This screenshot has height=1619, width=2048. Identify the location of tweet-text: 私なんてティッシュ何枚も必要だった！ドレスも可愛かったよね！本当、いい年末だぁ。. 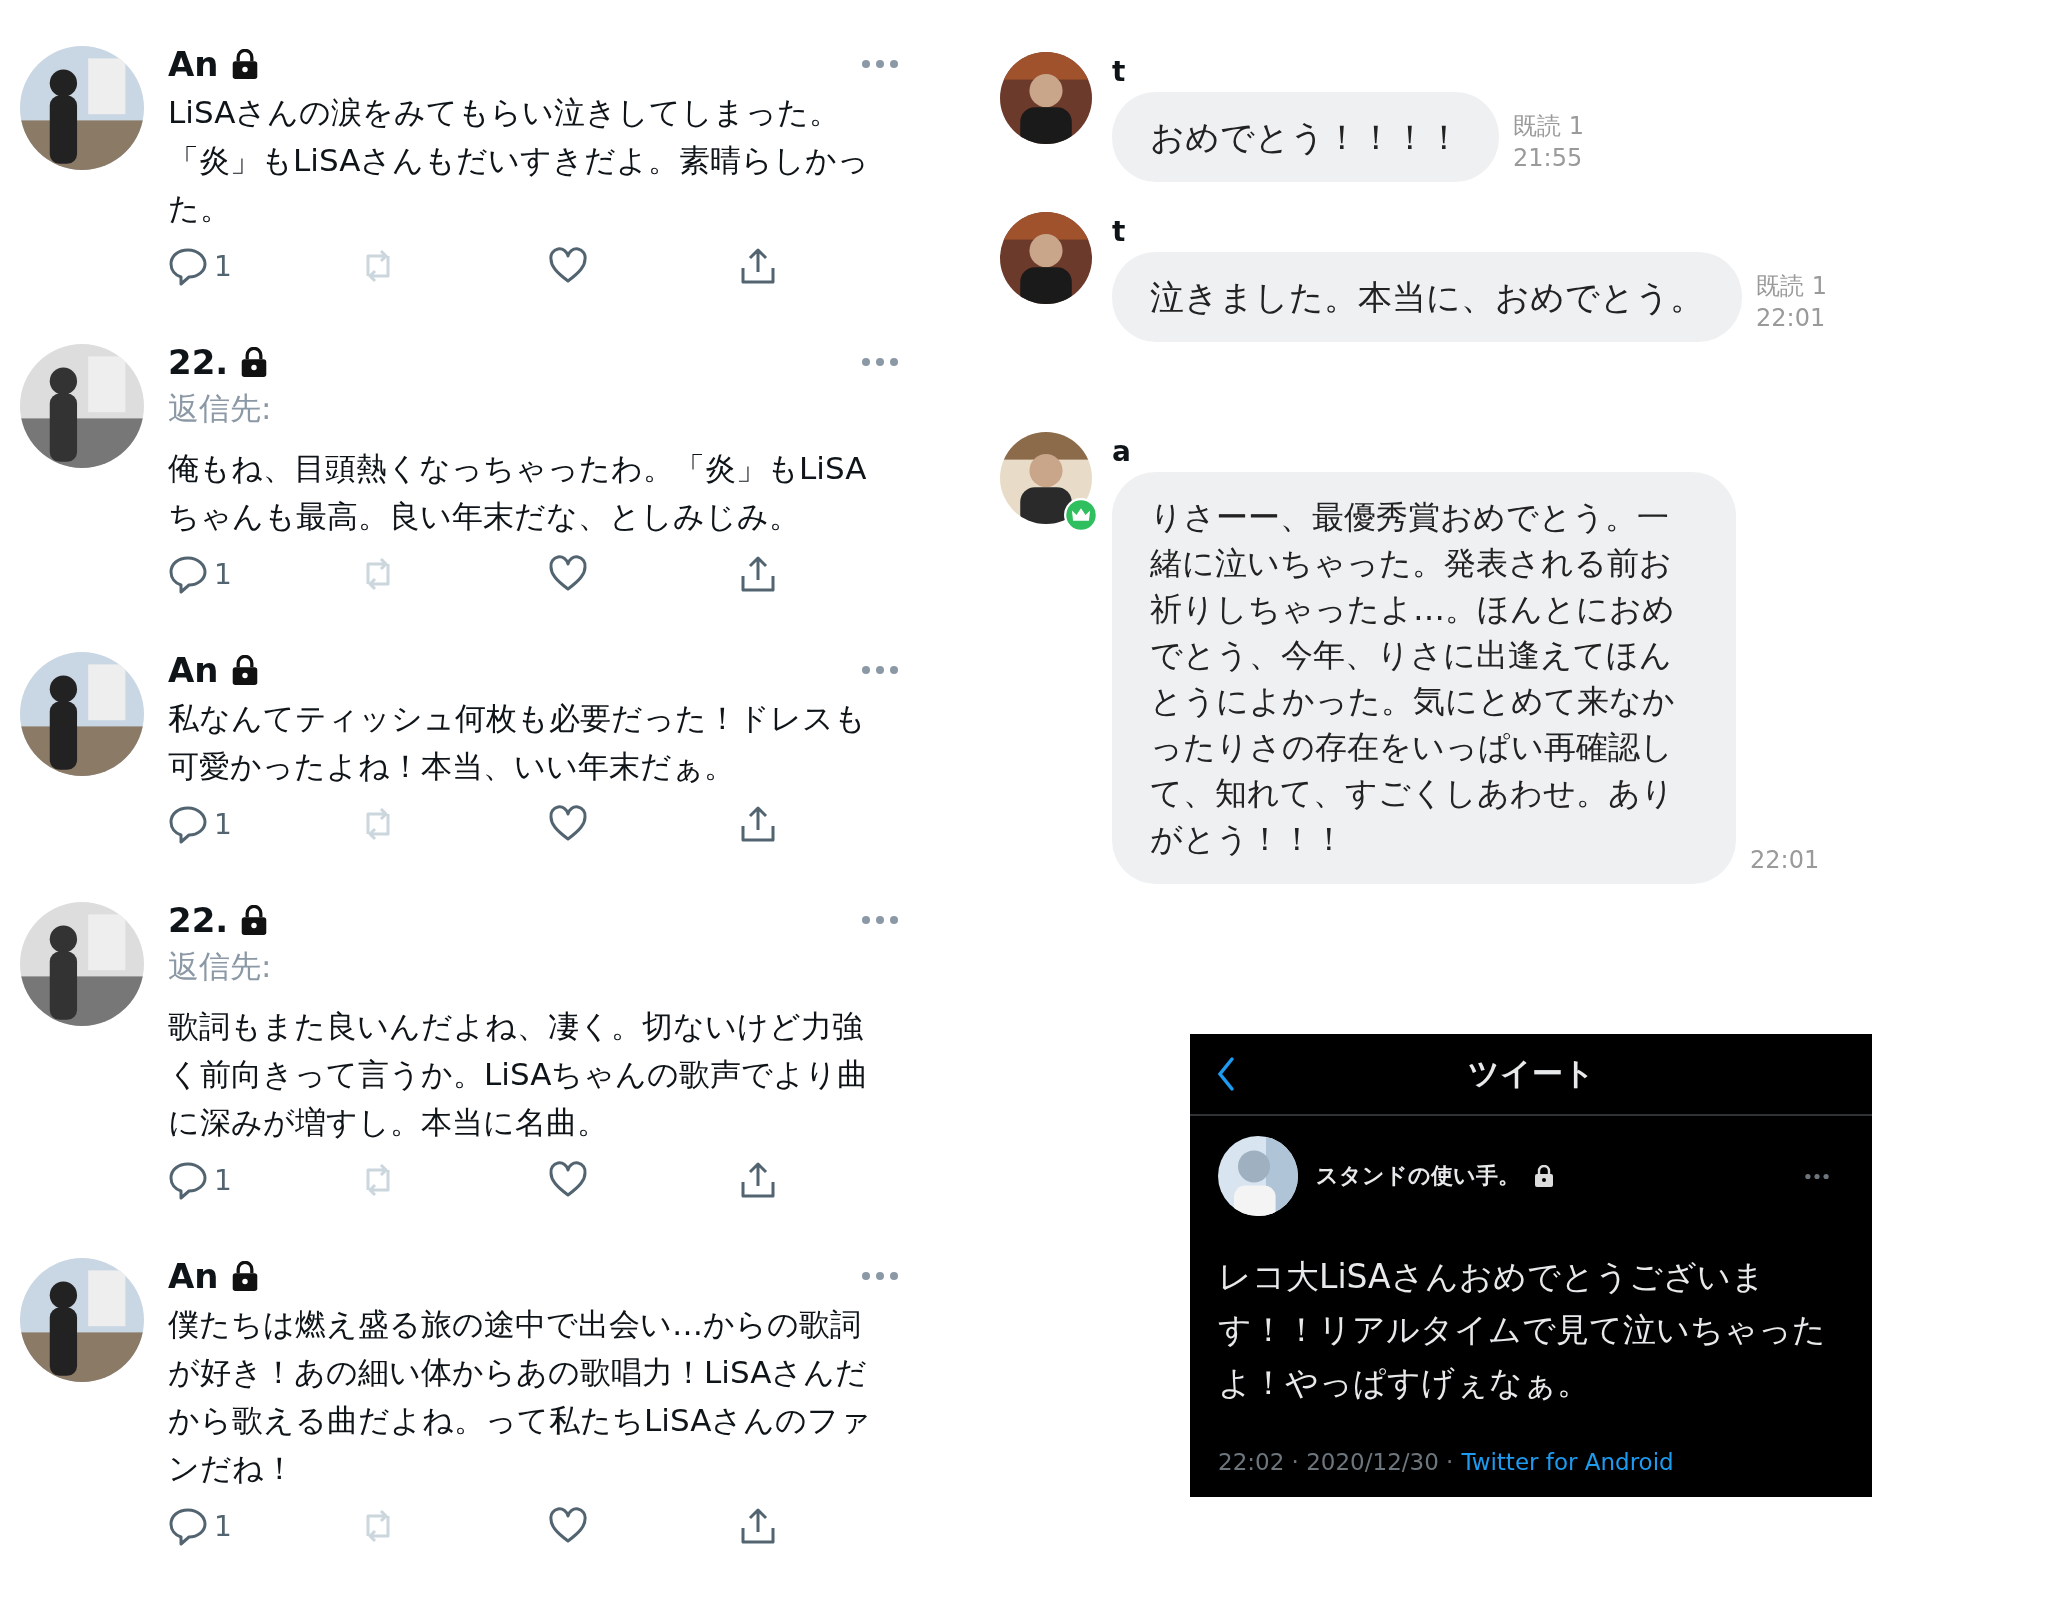
(517, 742).